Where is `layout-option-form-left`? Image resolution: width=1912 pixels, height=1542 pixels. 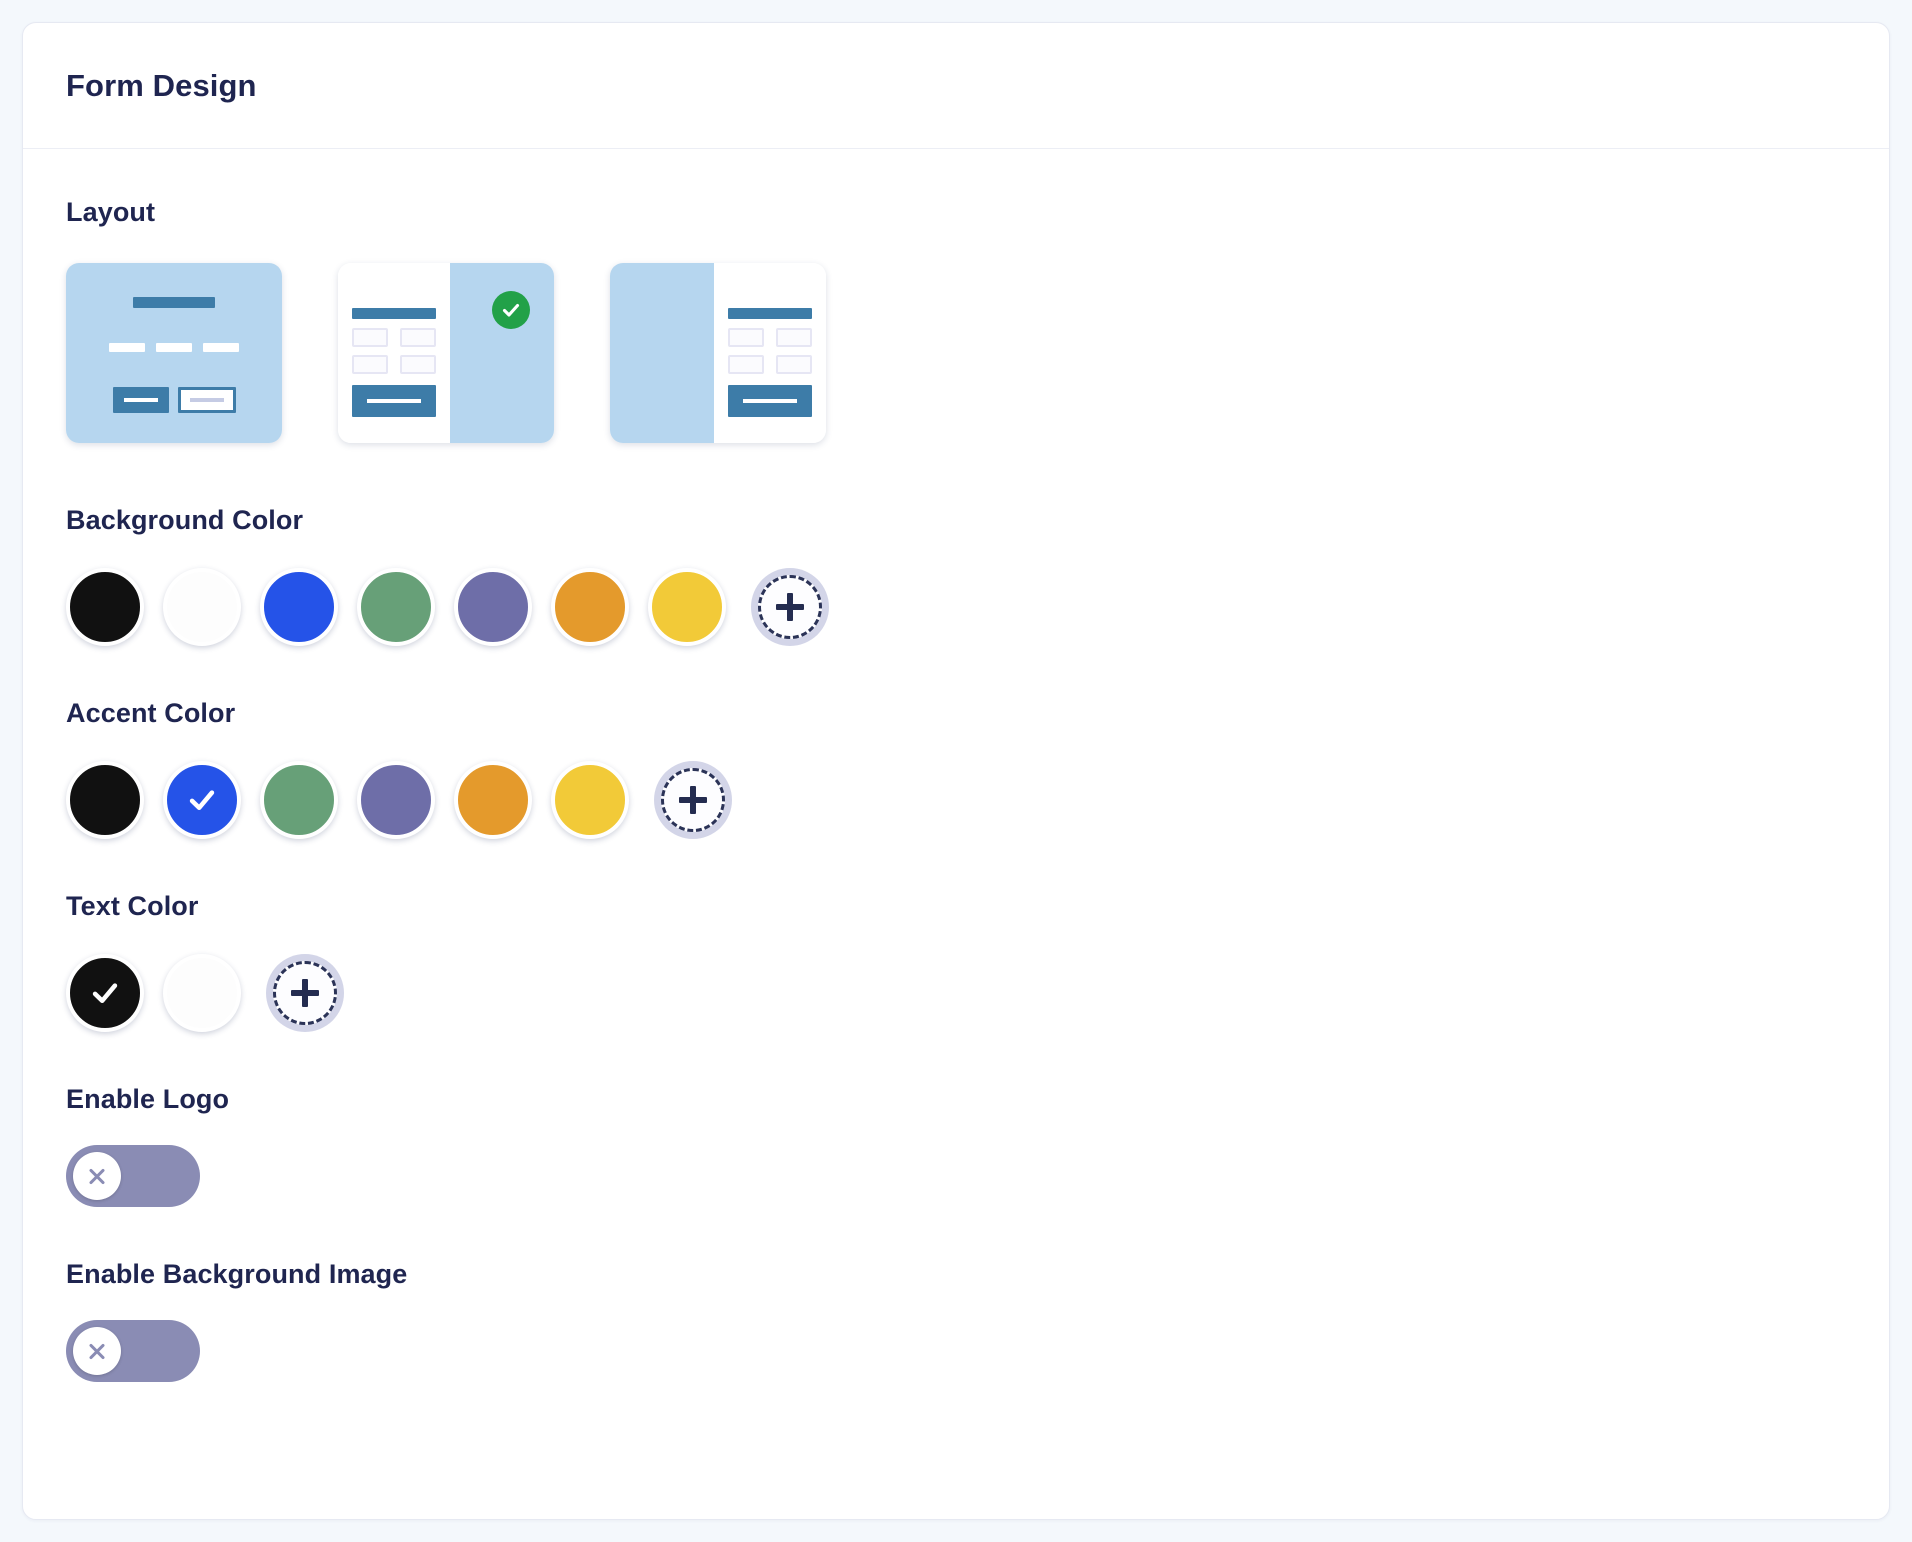
layout-option-form-left is located at coordinates (446, 353).